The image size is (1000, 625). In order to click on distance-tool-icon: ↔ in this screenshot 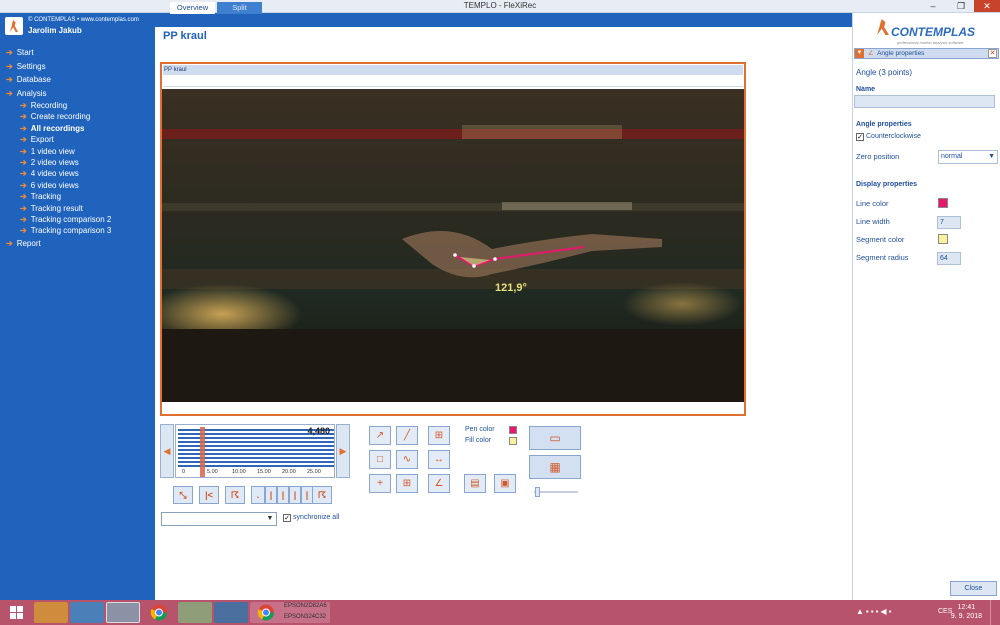, I will do `click(439, 459)`.